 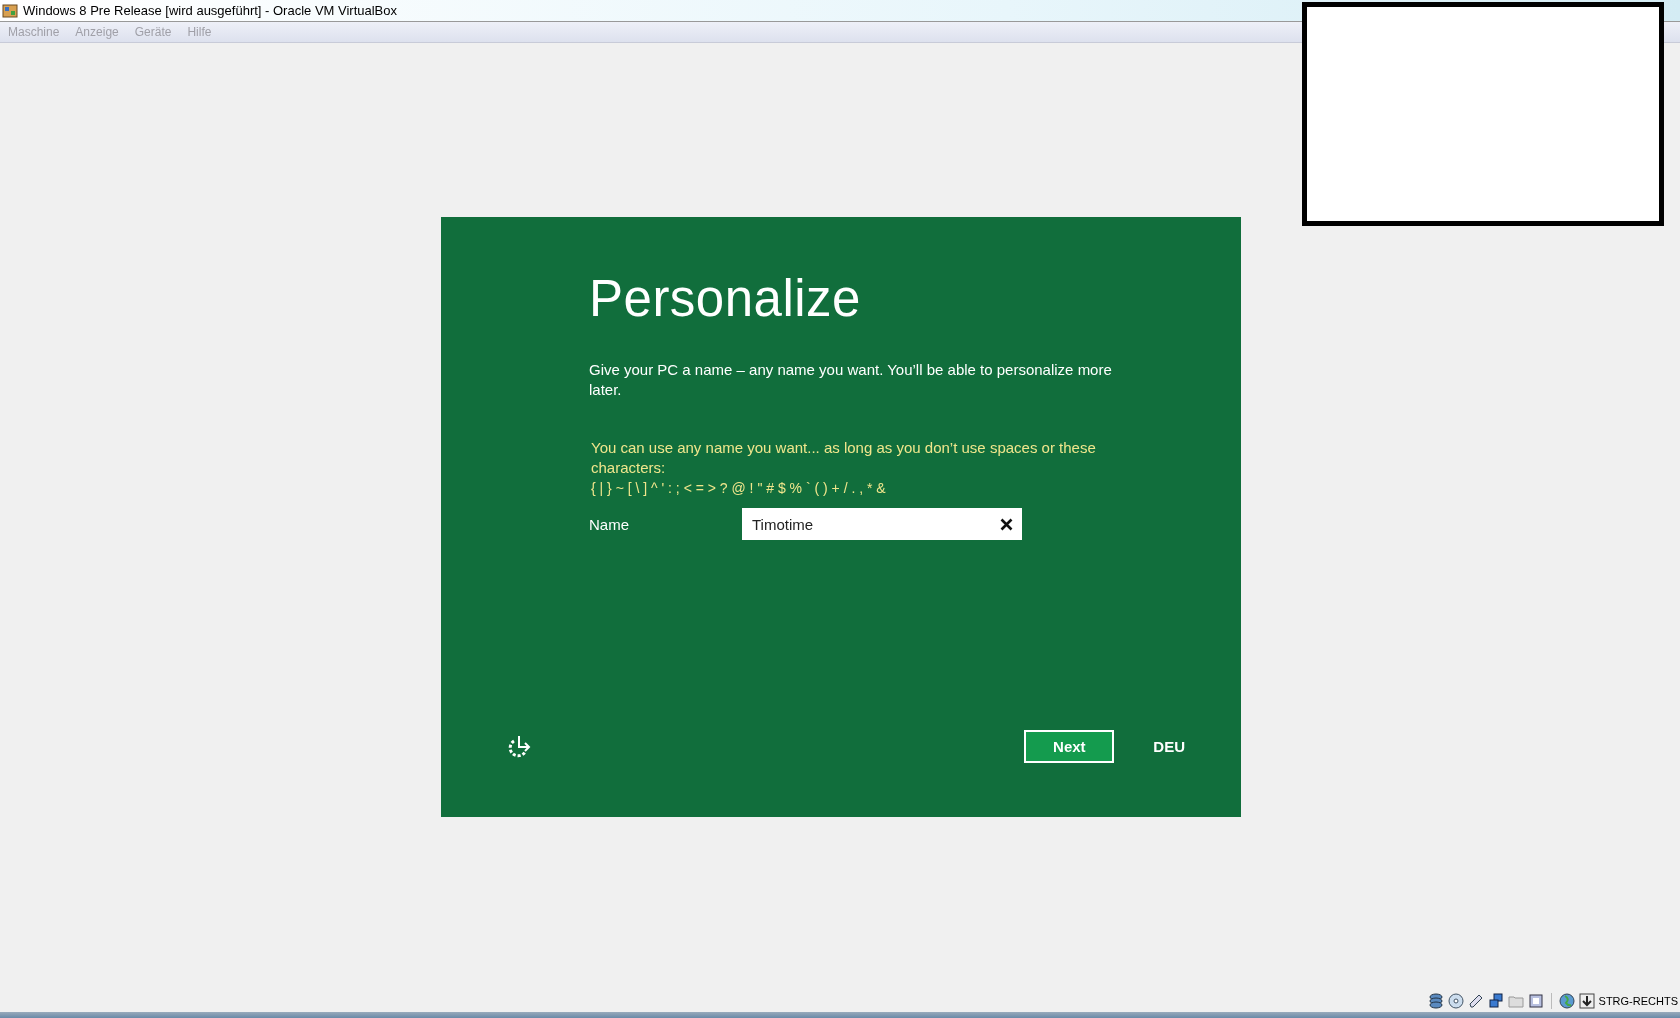 I want to click on network-icon, so click(x=1495, y=1001).